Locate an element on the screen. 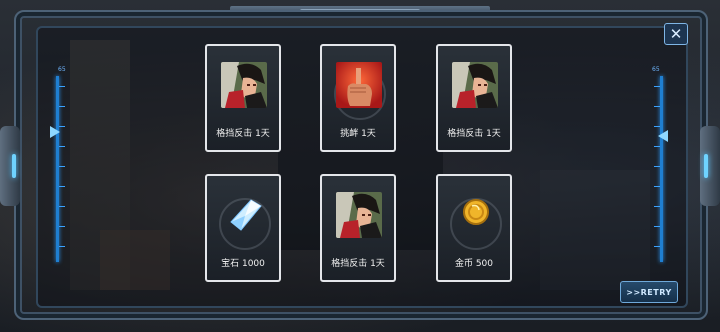  reward-label: 挑衅 1天 is located at coordinates (358, 134).